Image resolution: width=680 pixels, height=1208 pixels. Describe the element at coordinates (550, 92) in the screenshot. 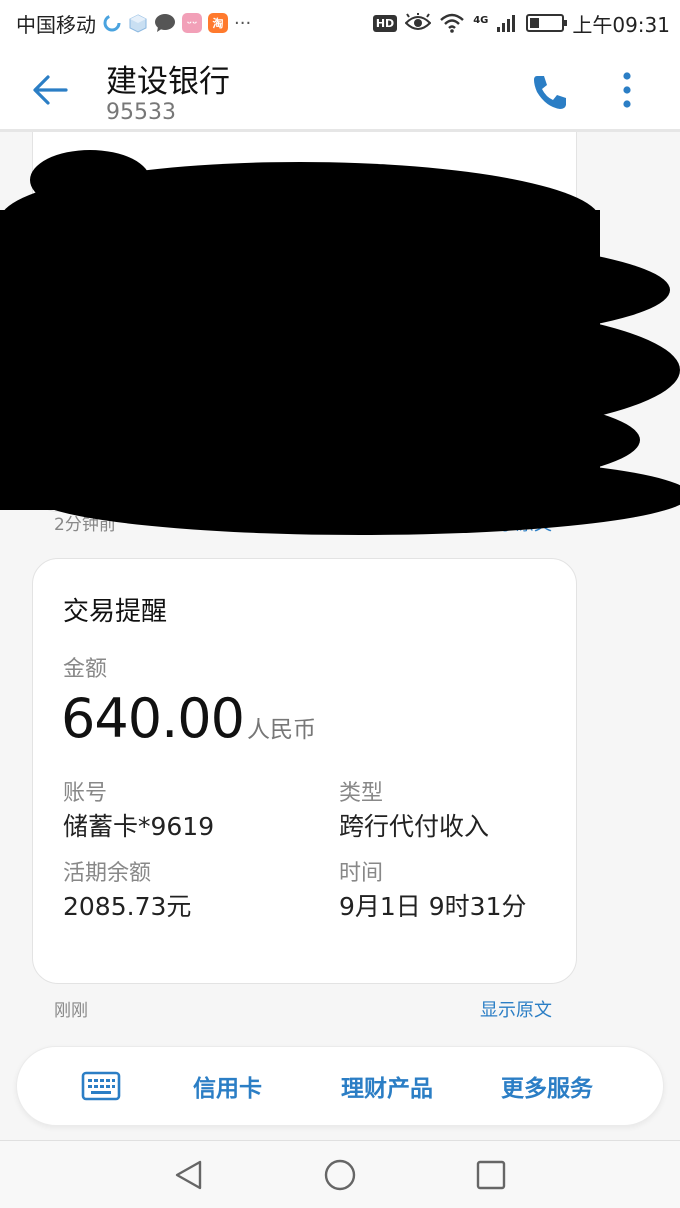

I see `phone-call-icon` at that location.